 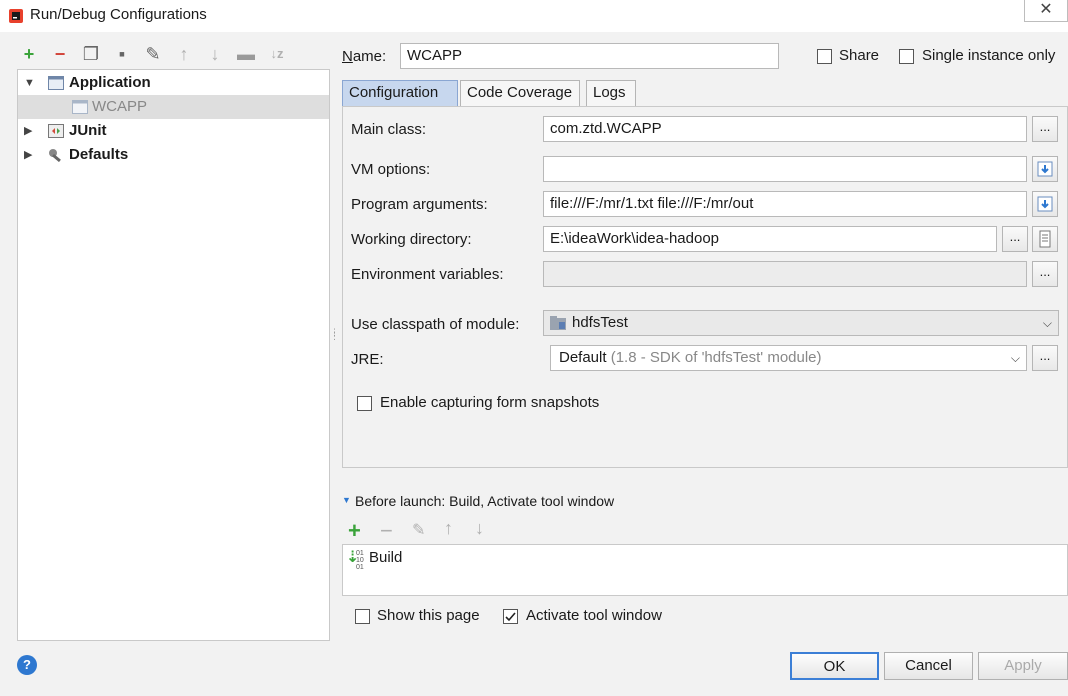 I want to click on title-bar: Run/Debug Configurations ✕, so click(x=534, y=16).